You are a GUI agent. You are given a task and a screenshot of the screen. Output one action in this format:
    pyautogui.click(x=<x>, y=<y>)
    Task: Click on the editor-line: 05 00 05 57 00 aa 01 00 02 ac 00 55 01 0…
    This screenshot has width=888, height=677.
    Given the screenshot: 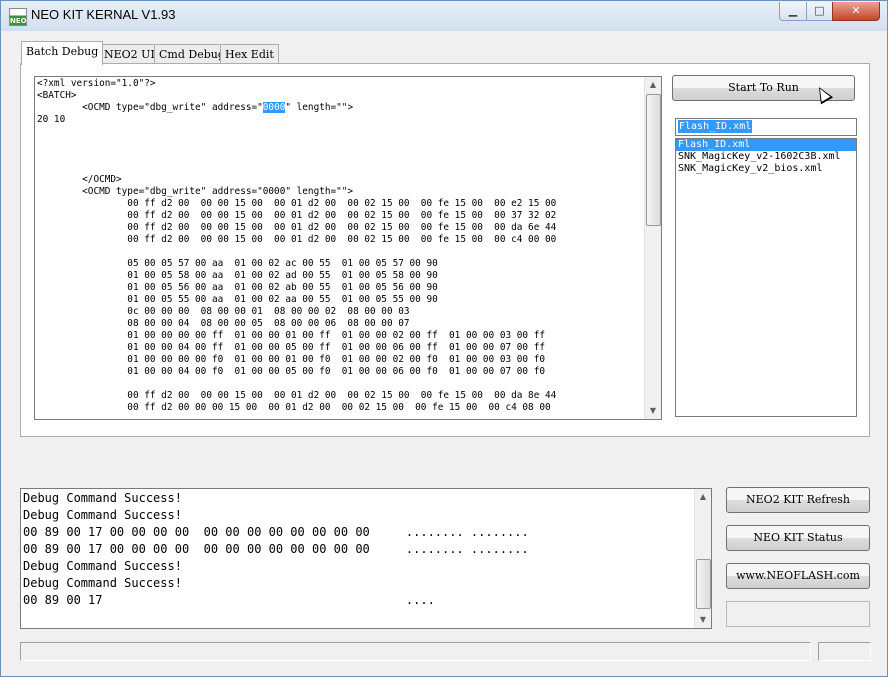 What is the action you would take?
    pyautogui.click(x=237, y=263)
    